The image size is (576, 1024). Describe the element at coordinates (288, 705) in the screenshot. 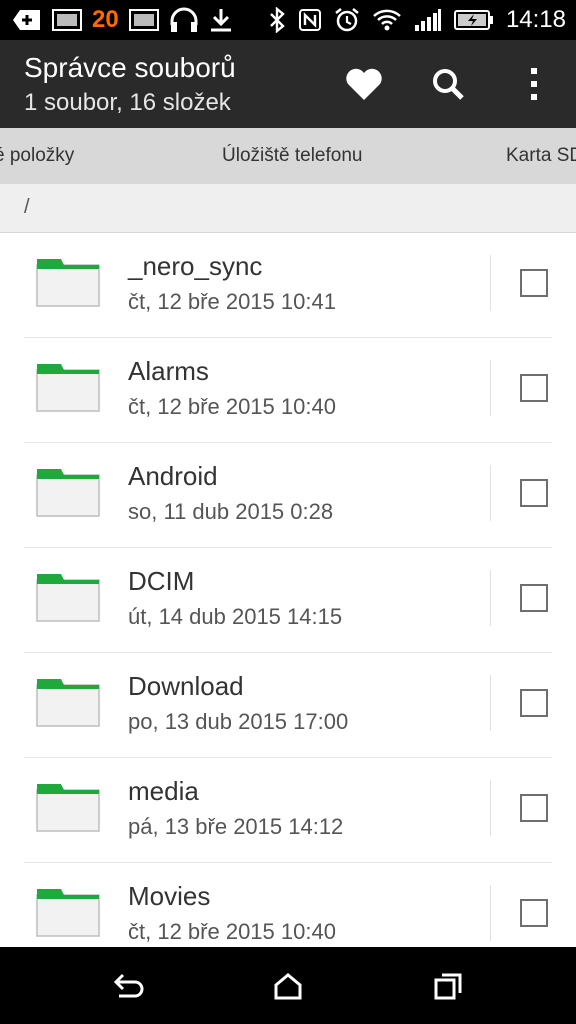

I see `list-item: Download po, 13 dub 2015 17:00` at that location.